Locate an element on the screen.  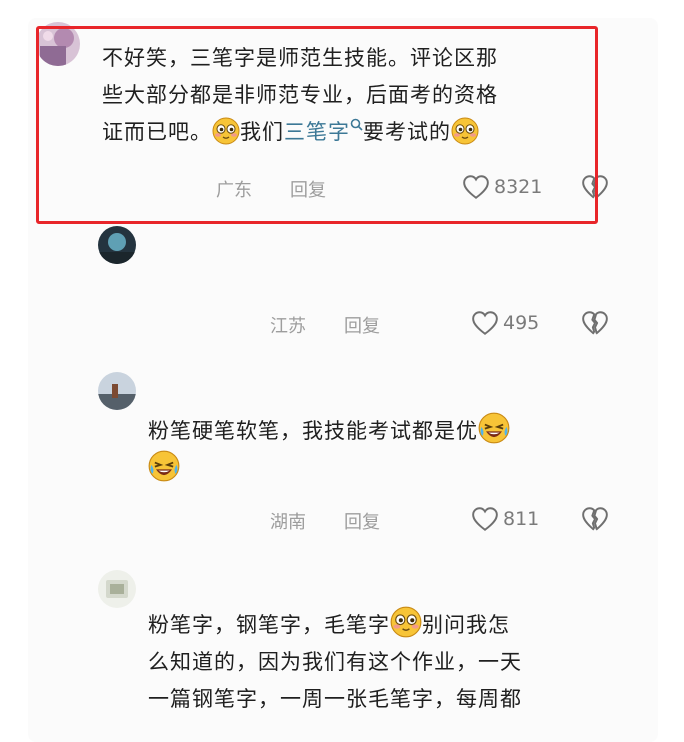
comment-2-meta: 江苏 回复 is located at coordinates (347, 325).